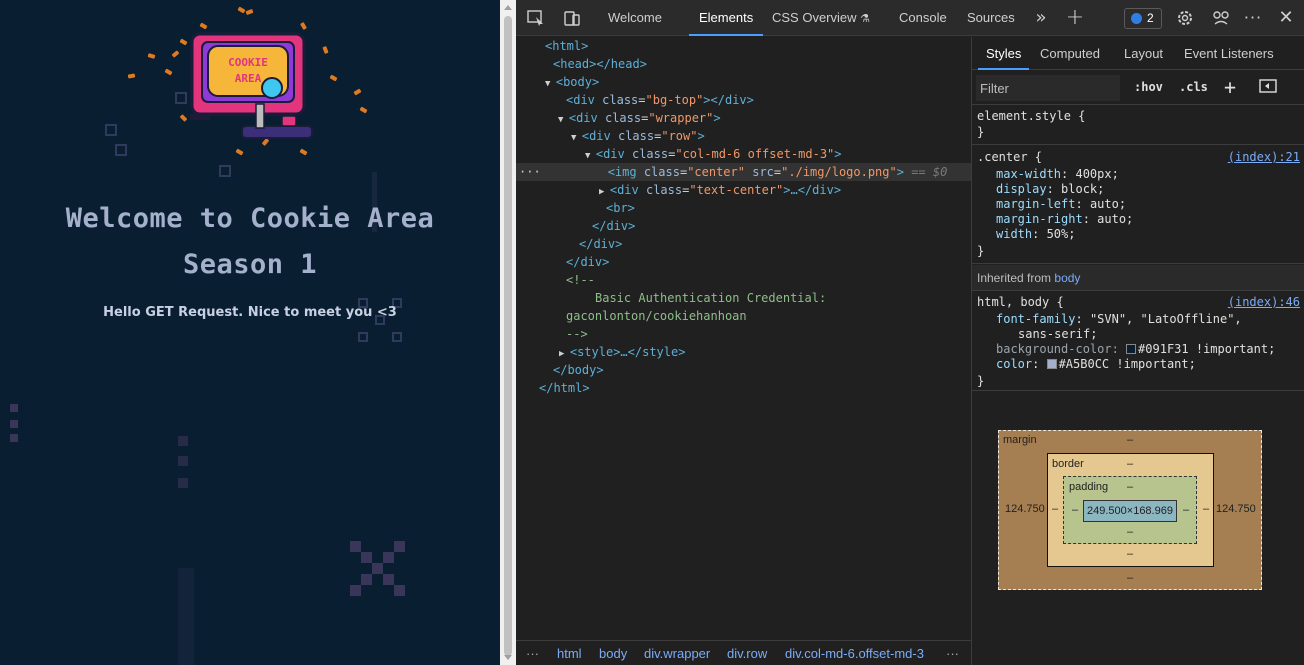 This screenshot has height=665, width=1304. I want to click on inherited-link: body, so click(1067, 278).